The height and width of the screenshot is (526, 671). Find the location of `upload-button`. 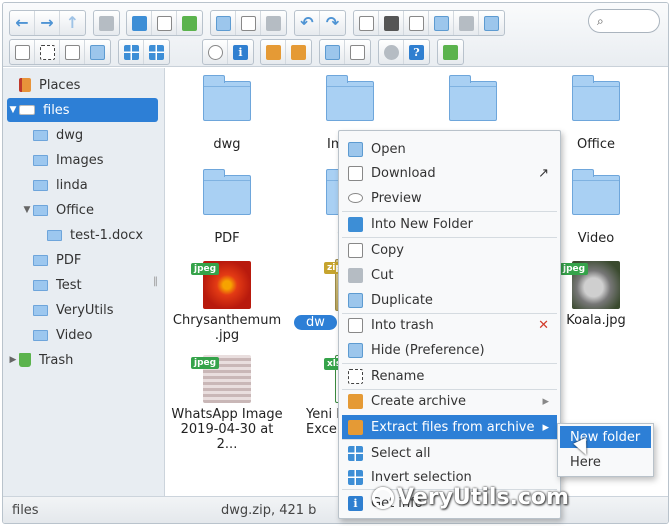

upload-button is located at coordinates (189, 23).